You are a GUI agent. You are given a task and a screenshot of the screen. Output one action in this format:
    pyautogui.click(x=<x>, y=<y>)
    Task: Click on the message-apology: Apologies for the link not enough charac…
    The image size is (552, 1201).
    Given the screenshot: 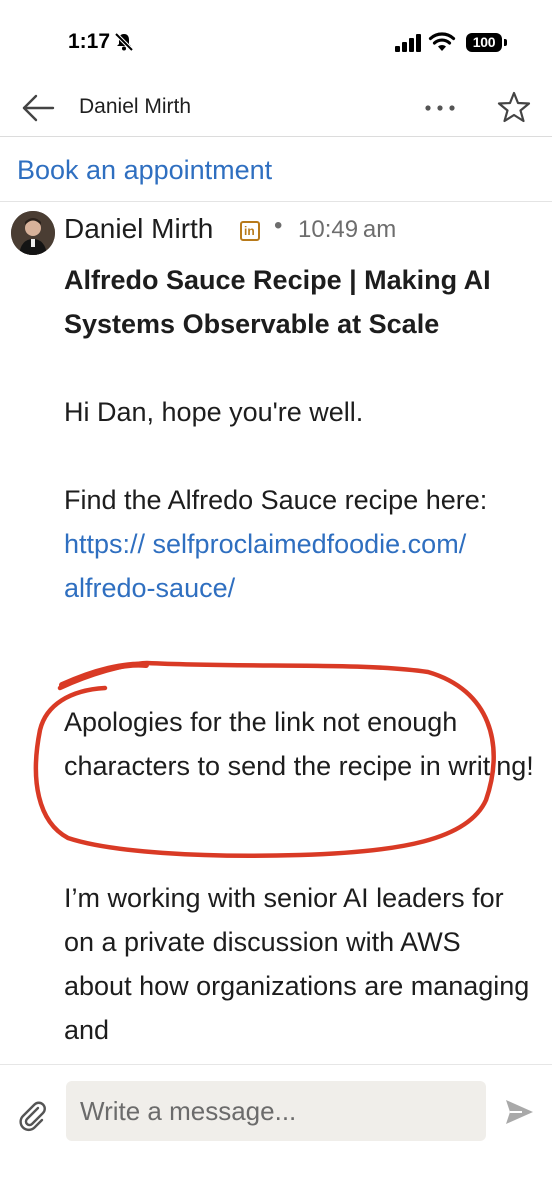 What is the action you would take?
    pyautogui.click(x=299, y=744)
    